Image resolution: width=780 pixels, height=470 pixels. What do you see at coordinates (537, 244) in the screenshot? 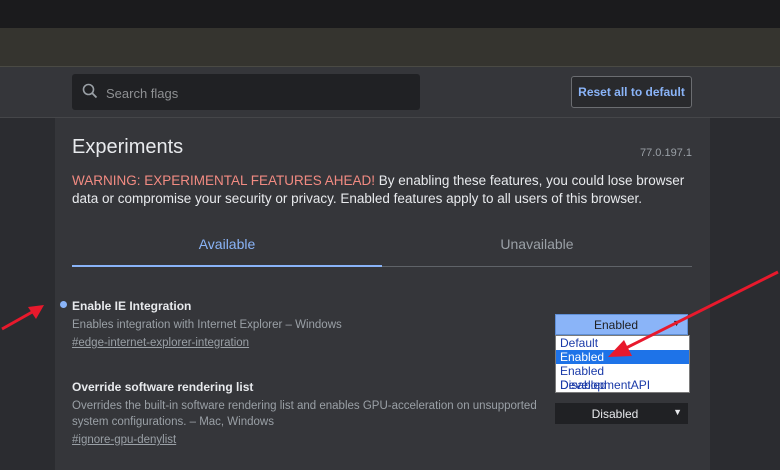
I see `tab-unavailable: Unavailable` at bounding box center [537, 244].